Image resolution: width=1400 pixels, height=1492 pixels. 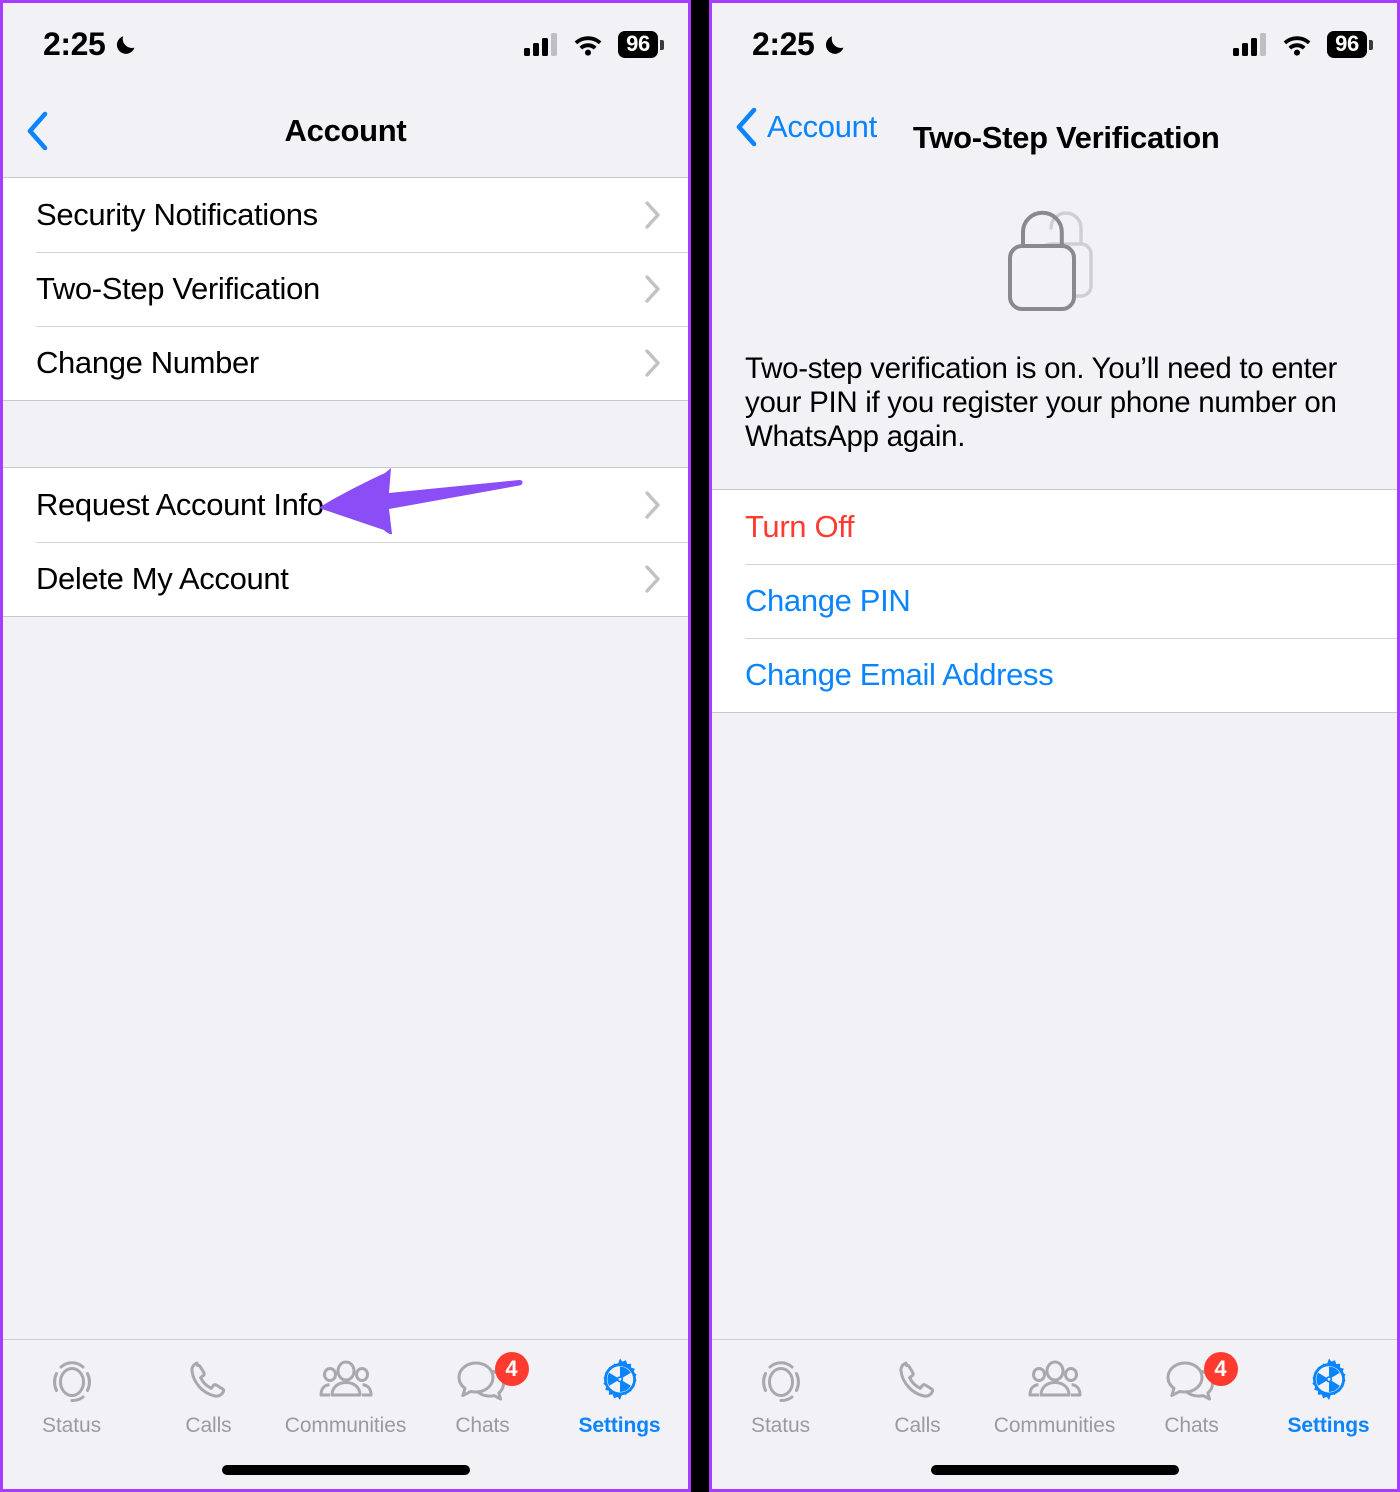 I want to click on hero-illustration, so click(x=1054, y=264).